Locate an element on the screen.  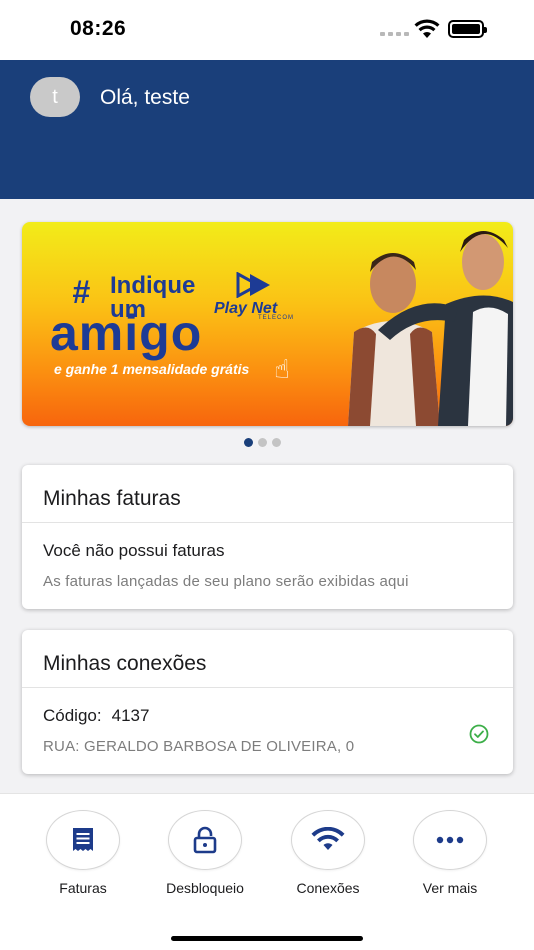
nav-item-faturas: Faturas is located at coordinates (83, 853).